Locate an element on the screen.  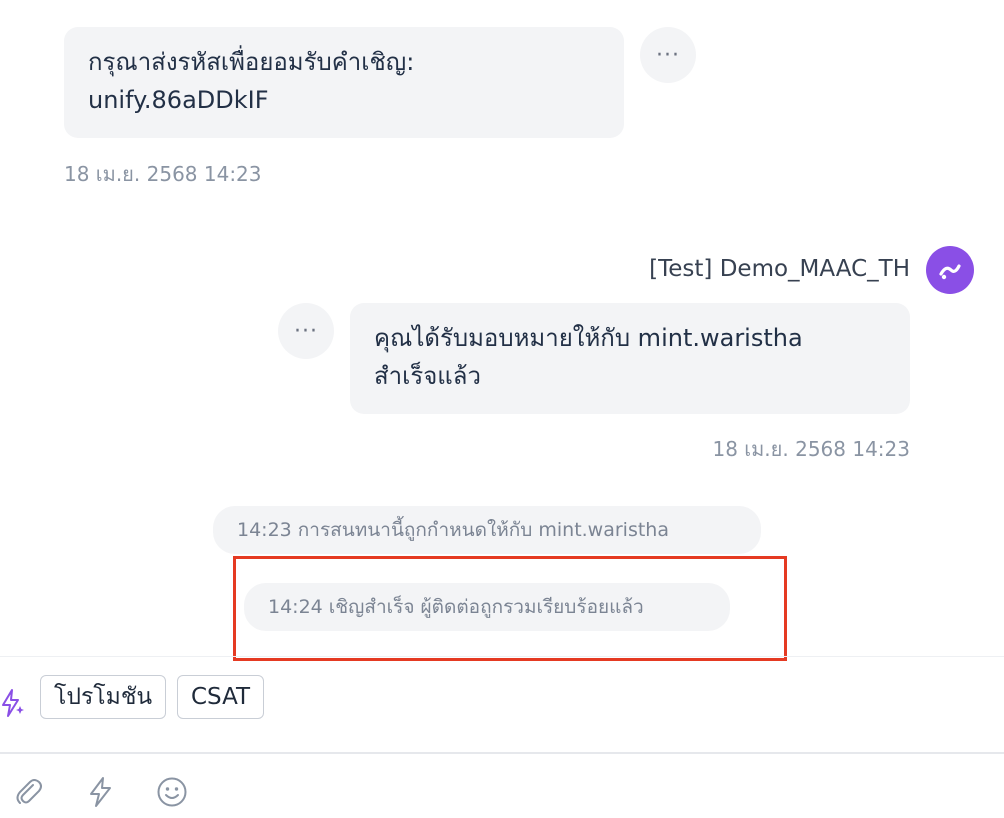
ai-sparkle-bolt-icon is located at coordinates (13, 703).